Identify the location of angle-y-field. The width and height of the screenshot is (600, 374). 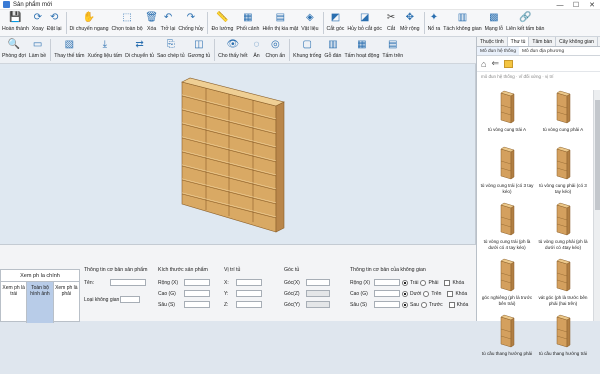
(318, 304).